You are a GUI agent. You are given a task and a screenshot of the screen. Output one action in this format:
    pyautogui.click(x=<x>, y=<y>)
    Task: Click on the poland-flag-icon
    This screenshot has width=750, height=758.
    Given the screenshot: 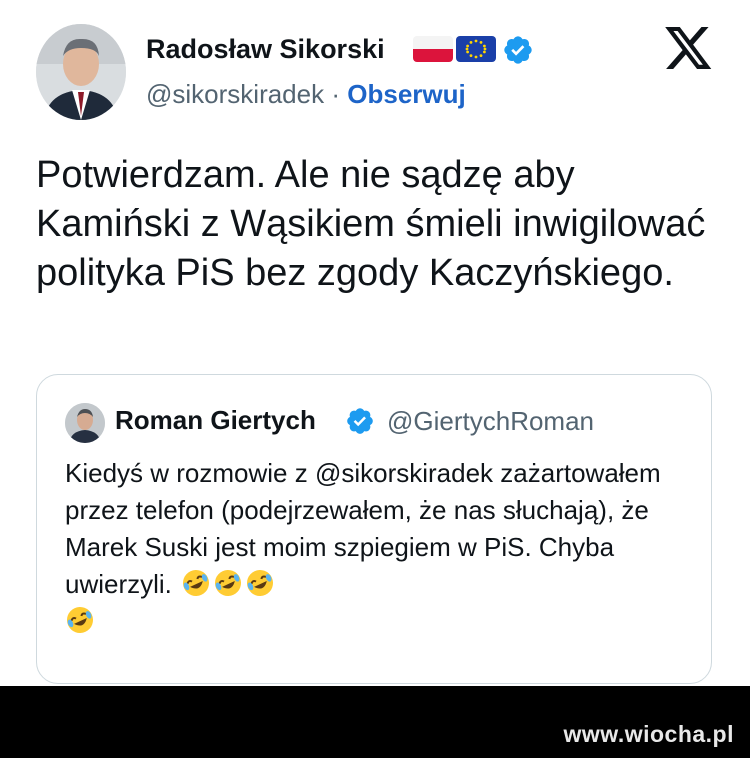 What is the action you would take?
    pyautogui.click(x=433, y=49)
    